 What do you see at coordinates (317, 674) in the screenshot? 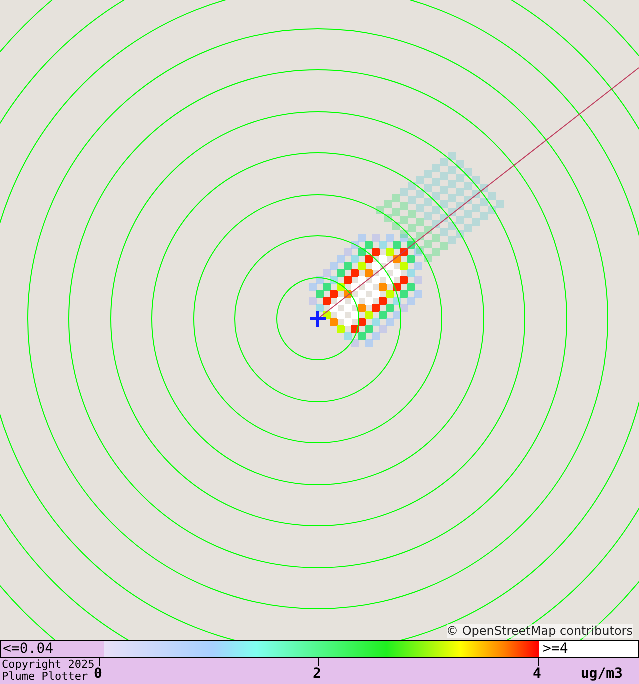
I see `scale-tick-label: 2` at bounding box center [317, 674].